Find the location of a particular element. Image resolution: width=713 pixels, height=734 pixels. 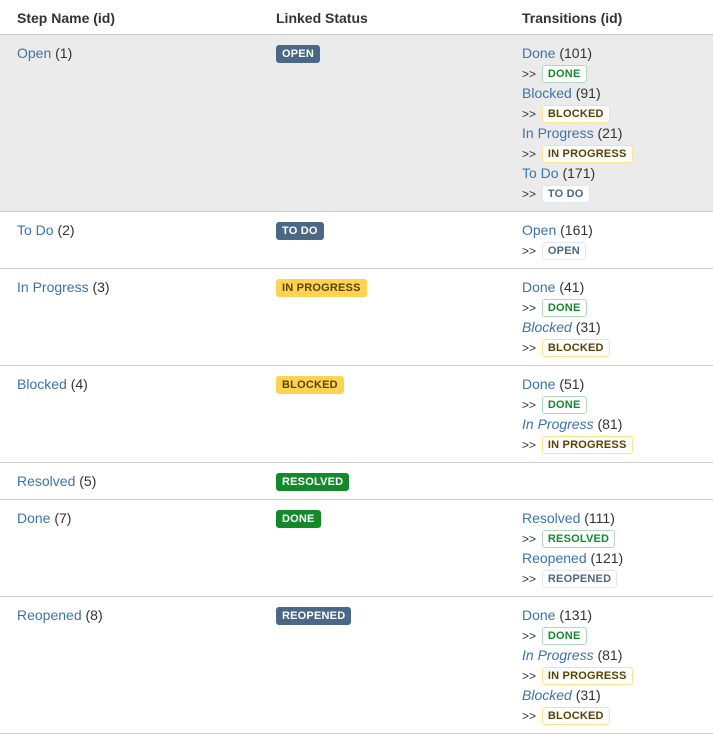

step-id: (4) is located at coordinates (79, 384).